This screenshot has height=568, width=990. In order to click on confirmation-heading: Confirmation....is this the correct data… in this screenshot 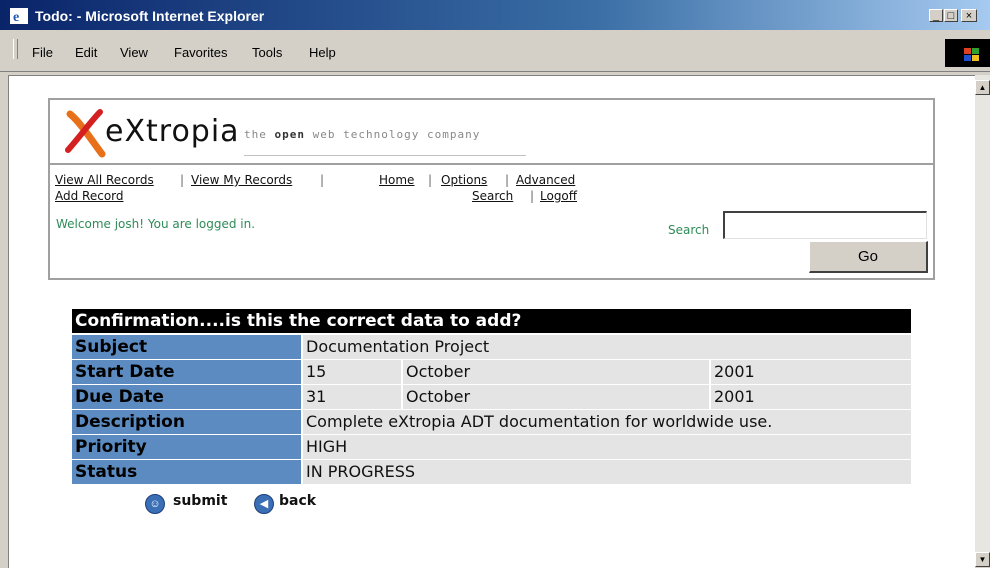, I will do `click(491, 321)`.